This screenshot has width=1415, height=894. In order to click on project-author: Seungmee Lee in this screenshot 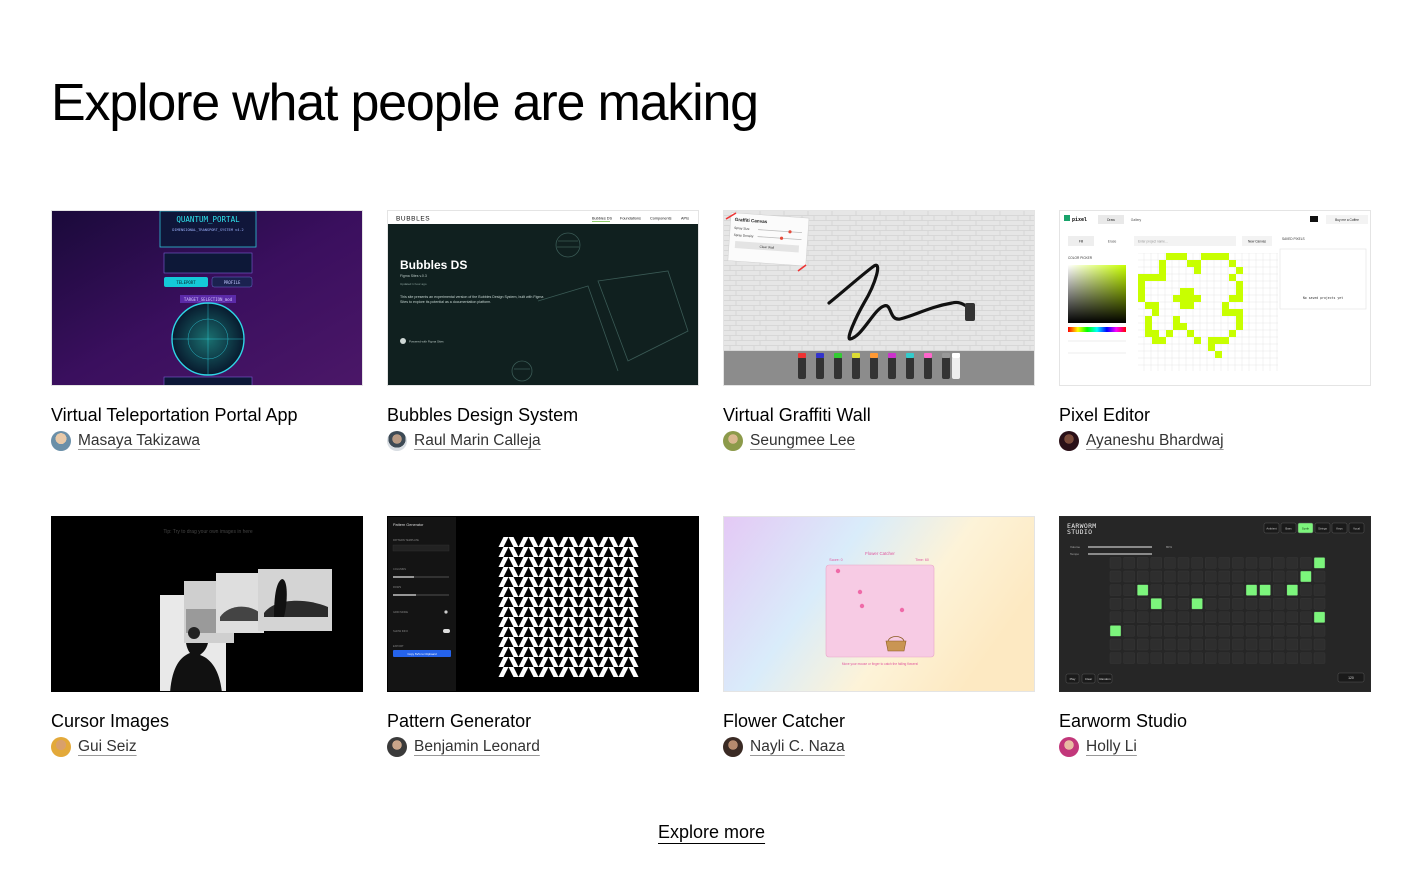, I will do `click(879, 441)`.